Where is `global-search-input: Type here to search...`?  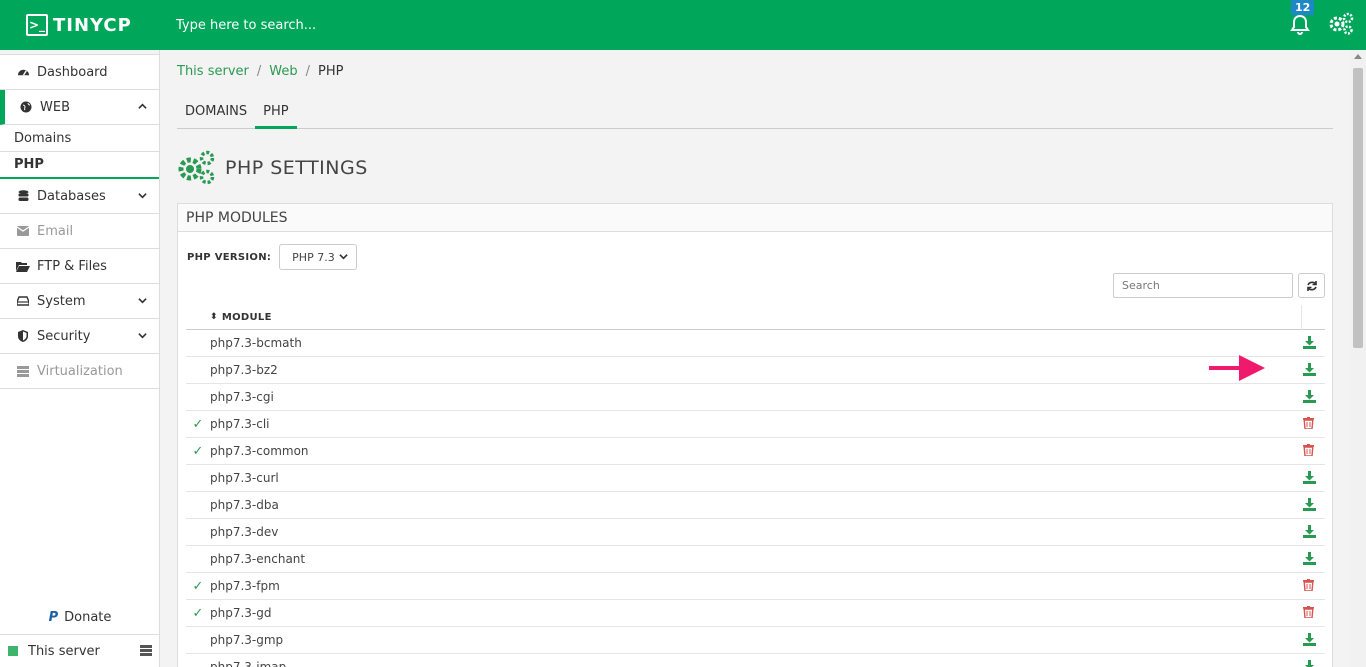
global-search-input: Type here to search... is located at coordinates (246, 25).